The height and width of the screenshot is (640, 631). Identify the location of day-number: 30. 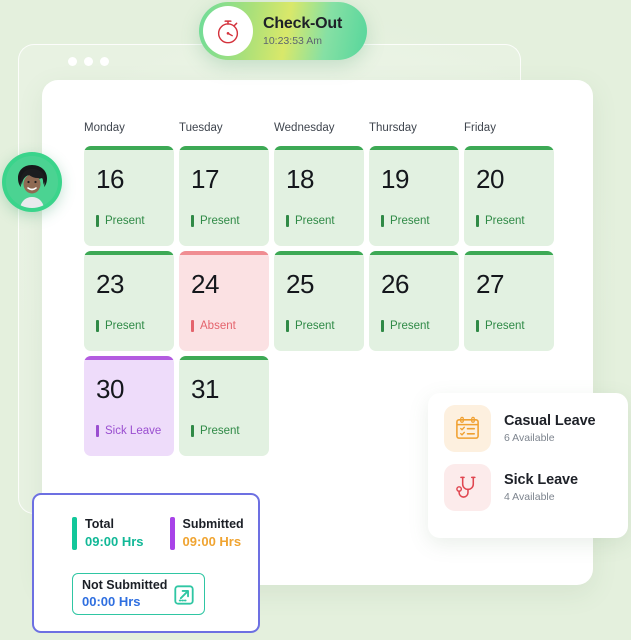
(110, 389).